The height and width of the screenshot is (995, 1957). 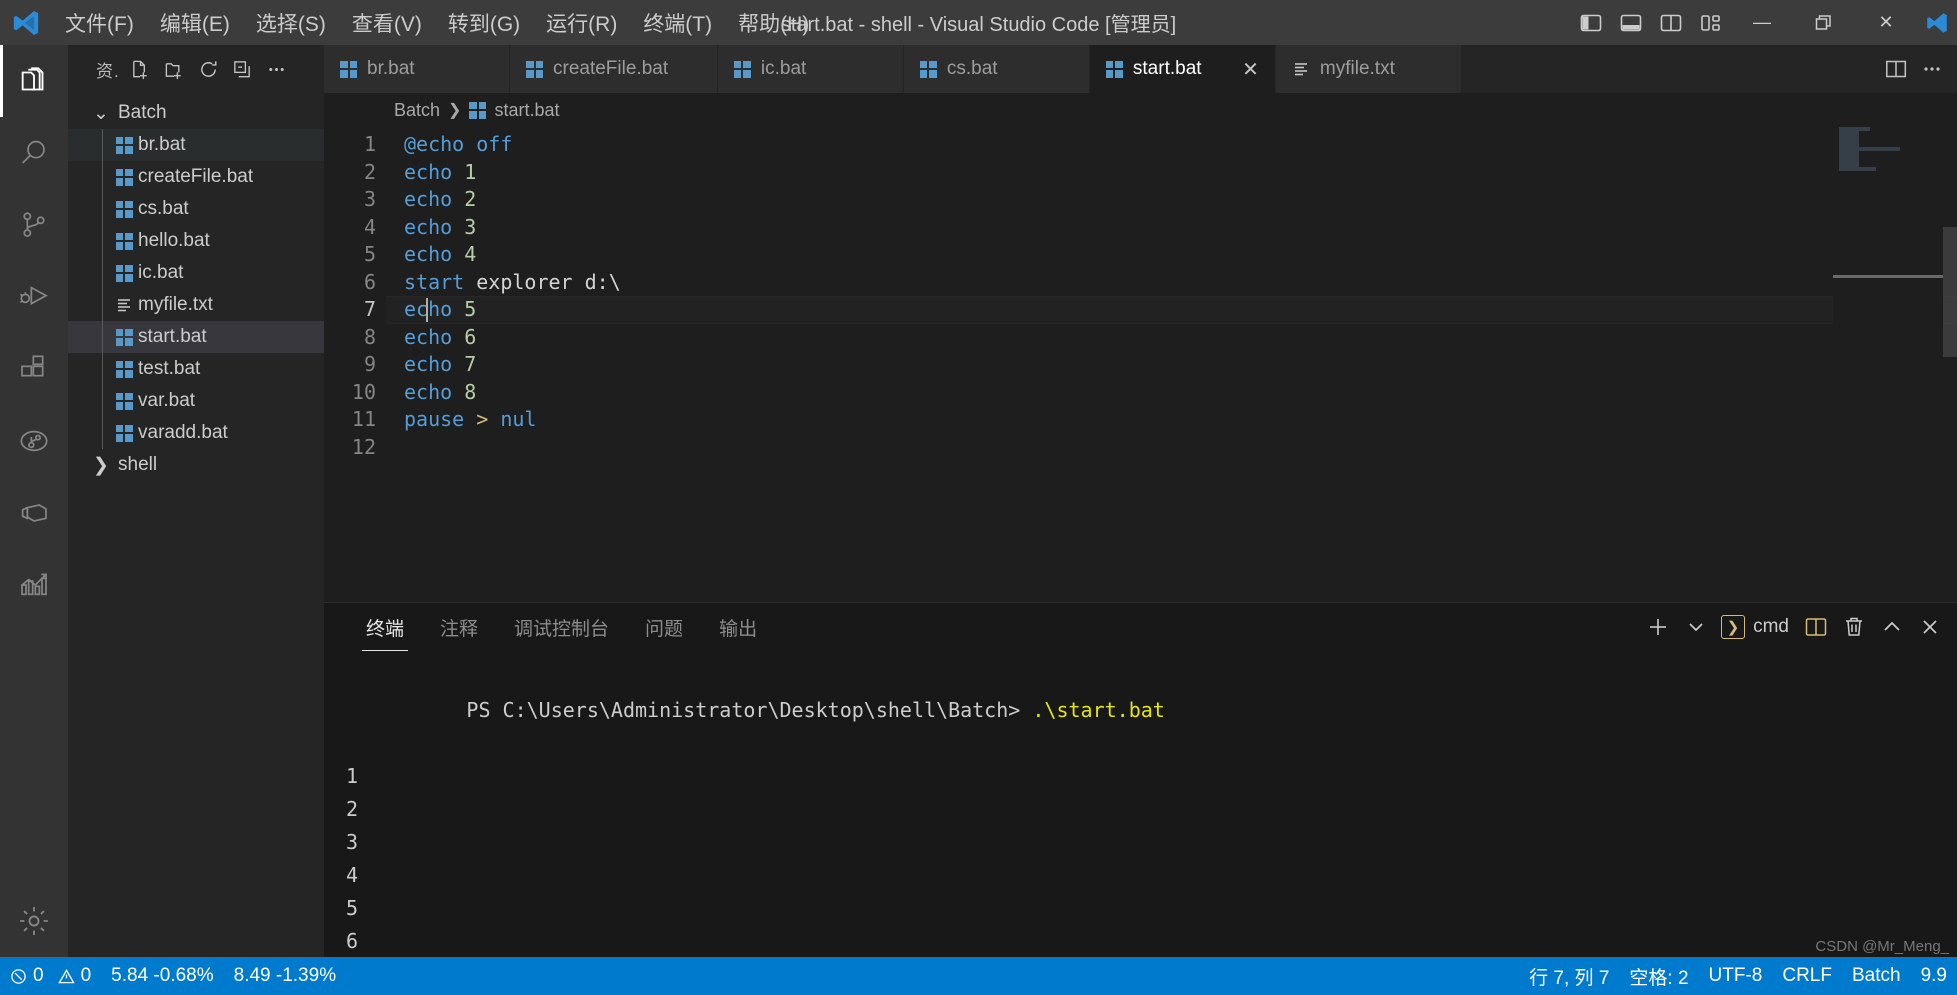 I want to click on code-token: 6, so click(x=470, y=336).